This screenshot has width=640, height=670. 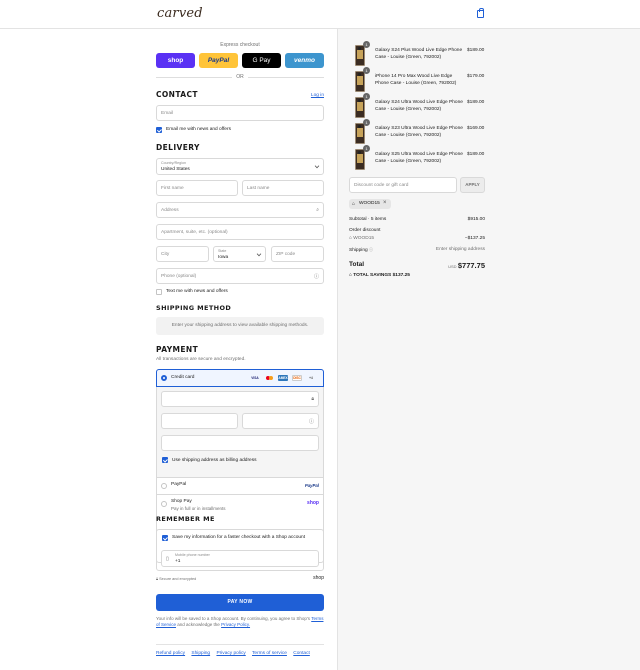 What do you see at coordinates (368, 219) in the screenshot?
I see `subtotal-label: Subtotal · 5 items` at bounding box center [368, 219].